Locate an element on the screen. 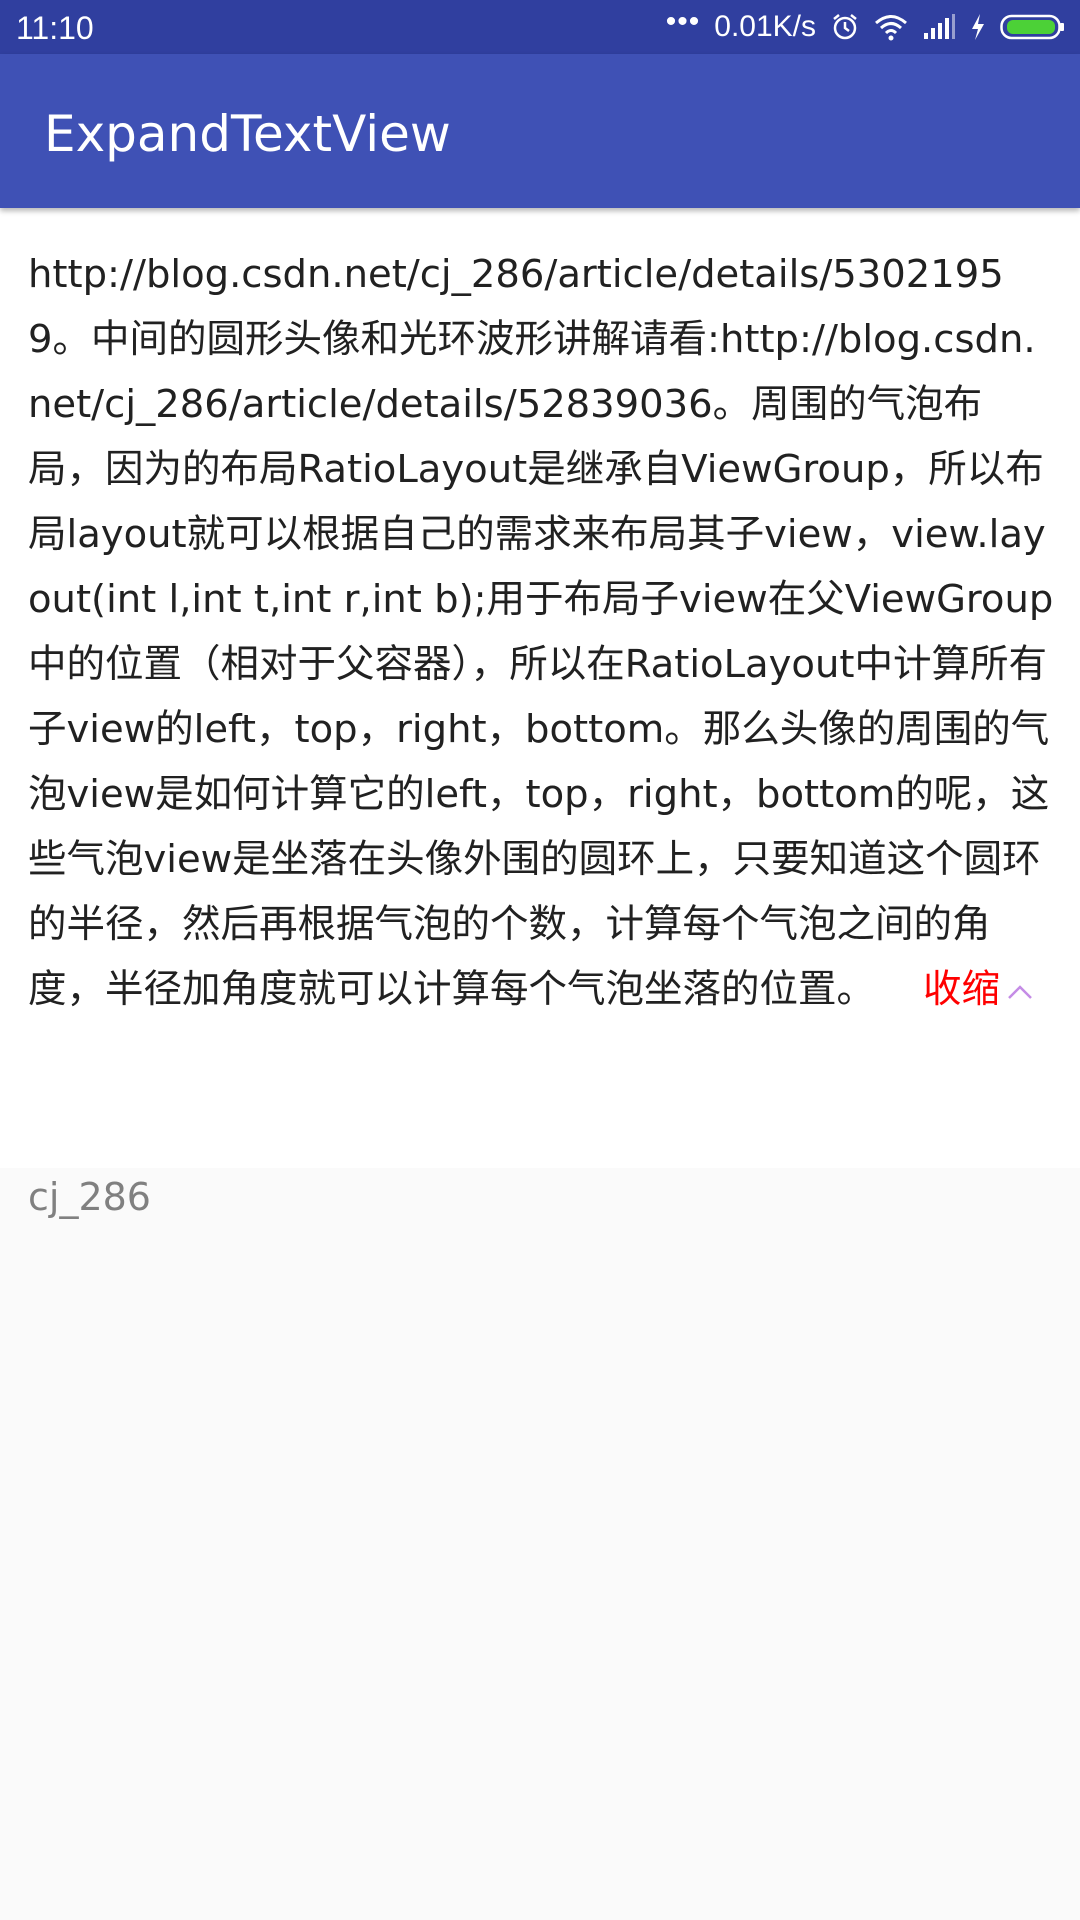 The image size is (1080, 1920). chevron-up-icon is located at coordinates (1020, 991).